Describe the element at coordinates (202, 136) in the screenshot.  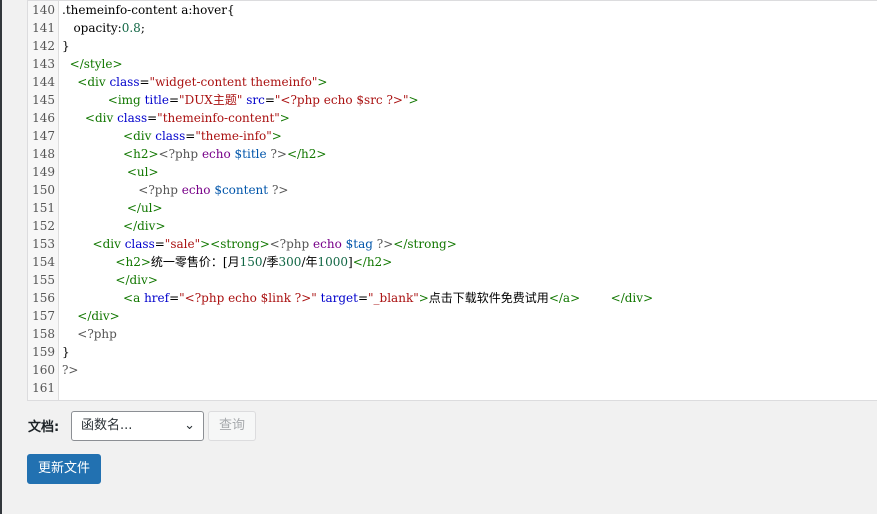
I see `line-code: <div class="theme-info">` at that location.